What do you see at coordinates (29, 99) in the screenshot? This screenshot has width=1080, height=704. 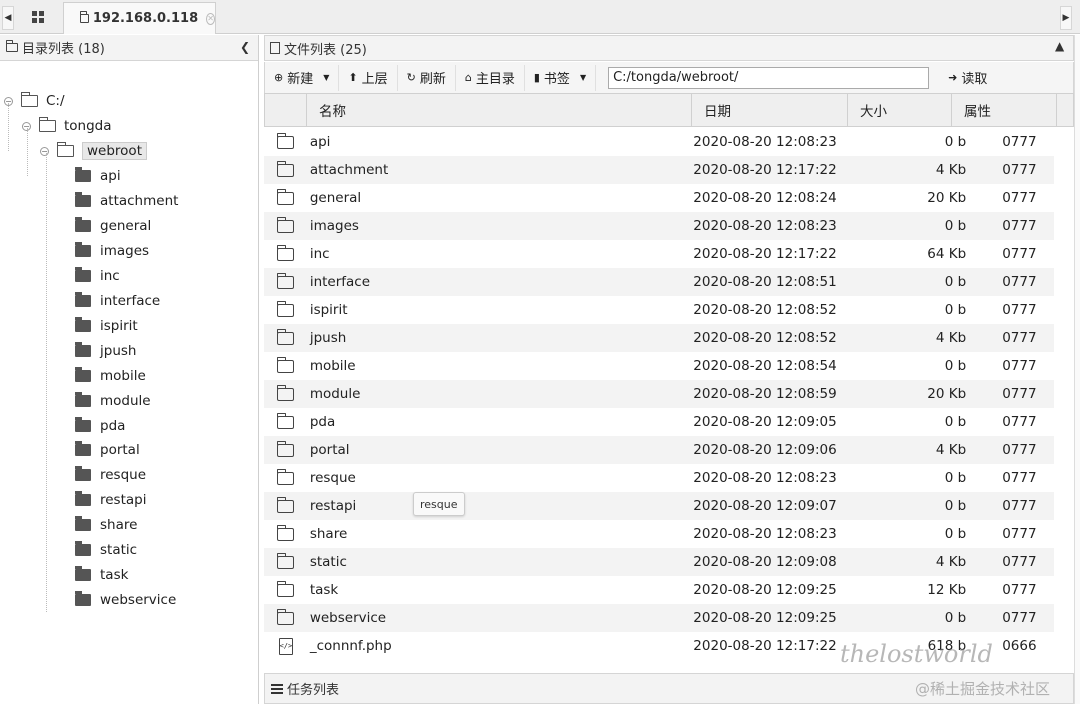 I see `folder-open-icon` at bounding box center [29, 99].